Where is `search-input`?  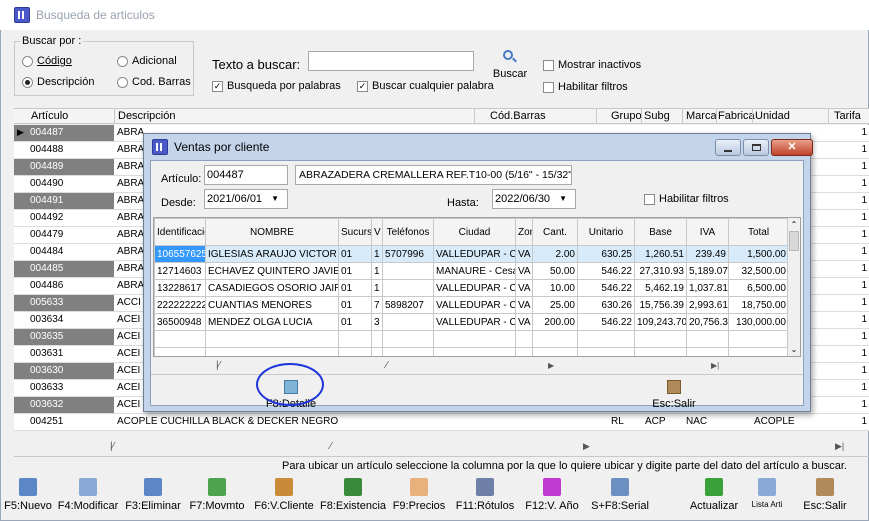
search-input is located at coordinates (391, 61).